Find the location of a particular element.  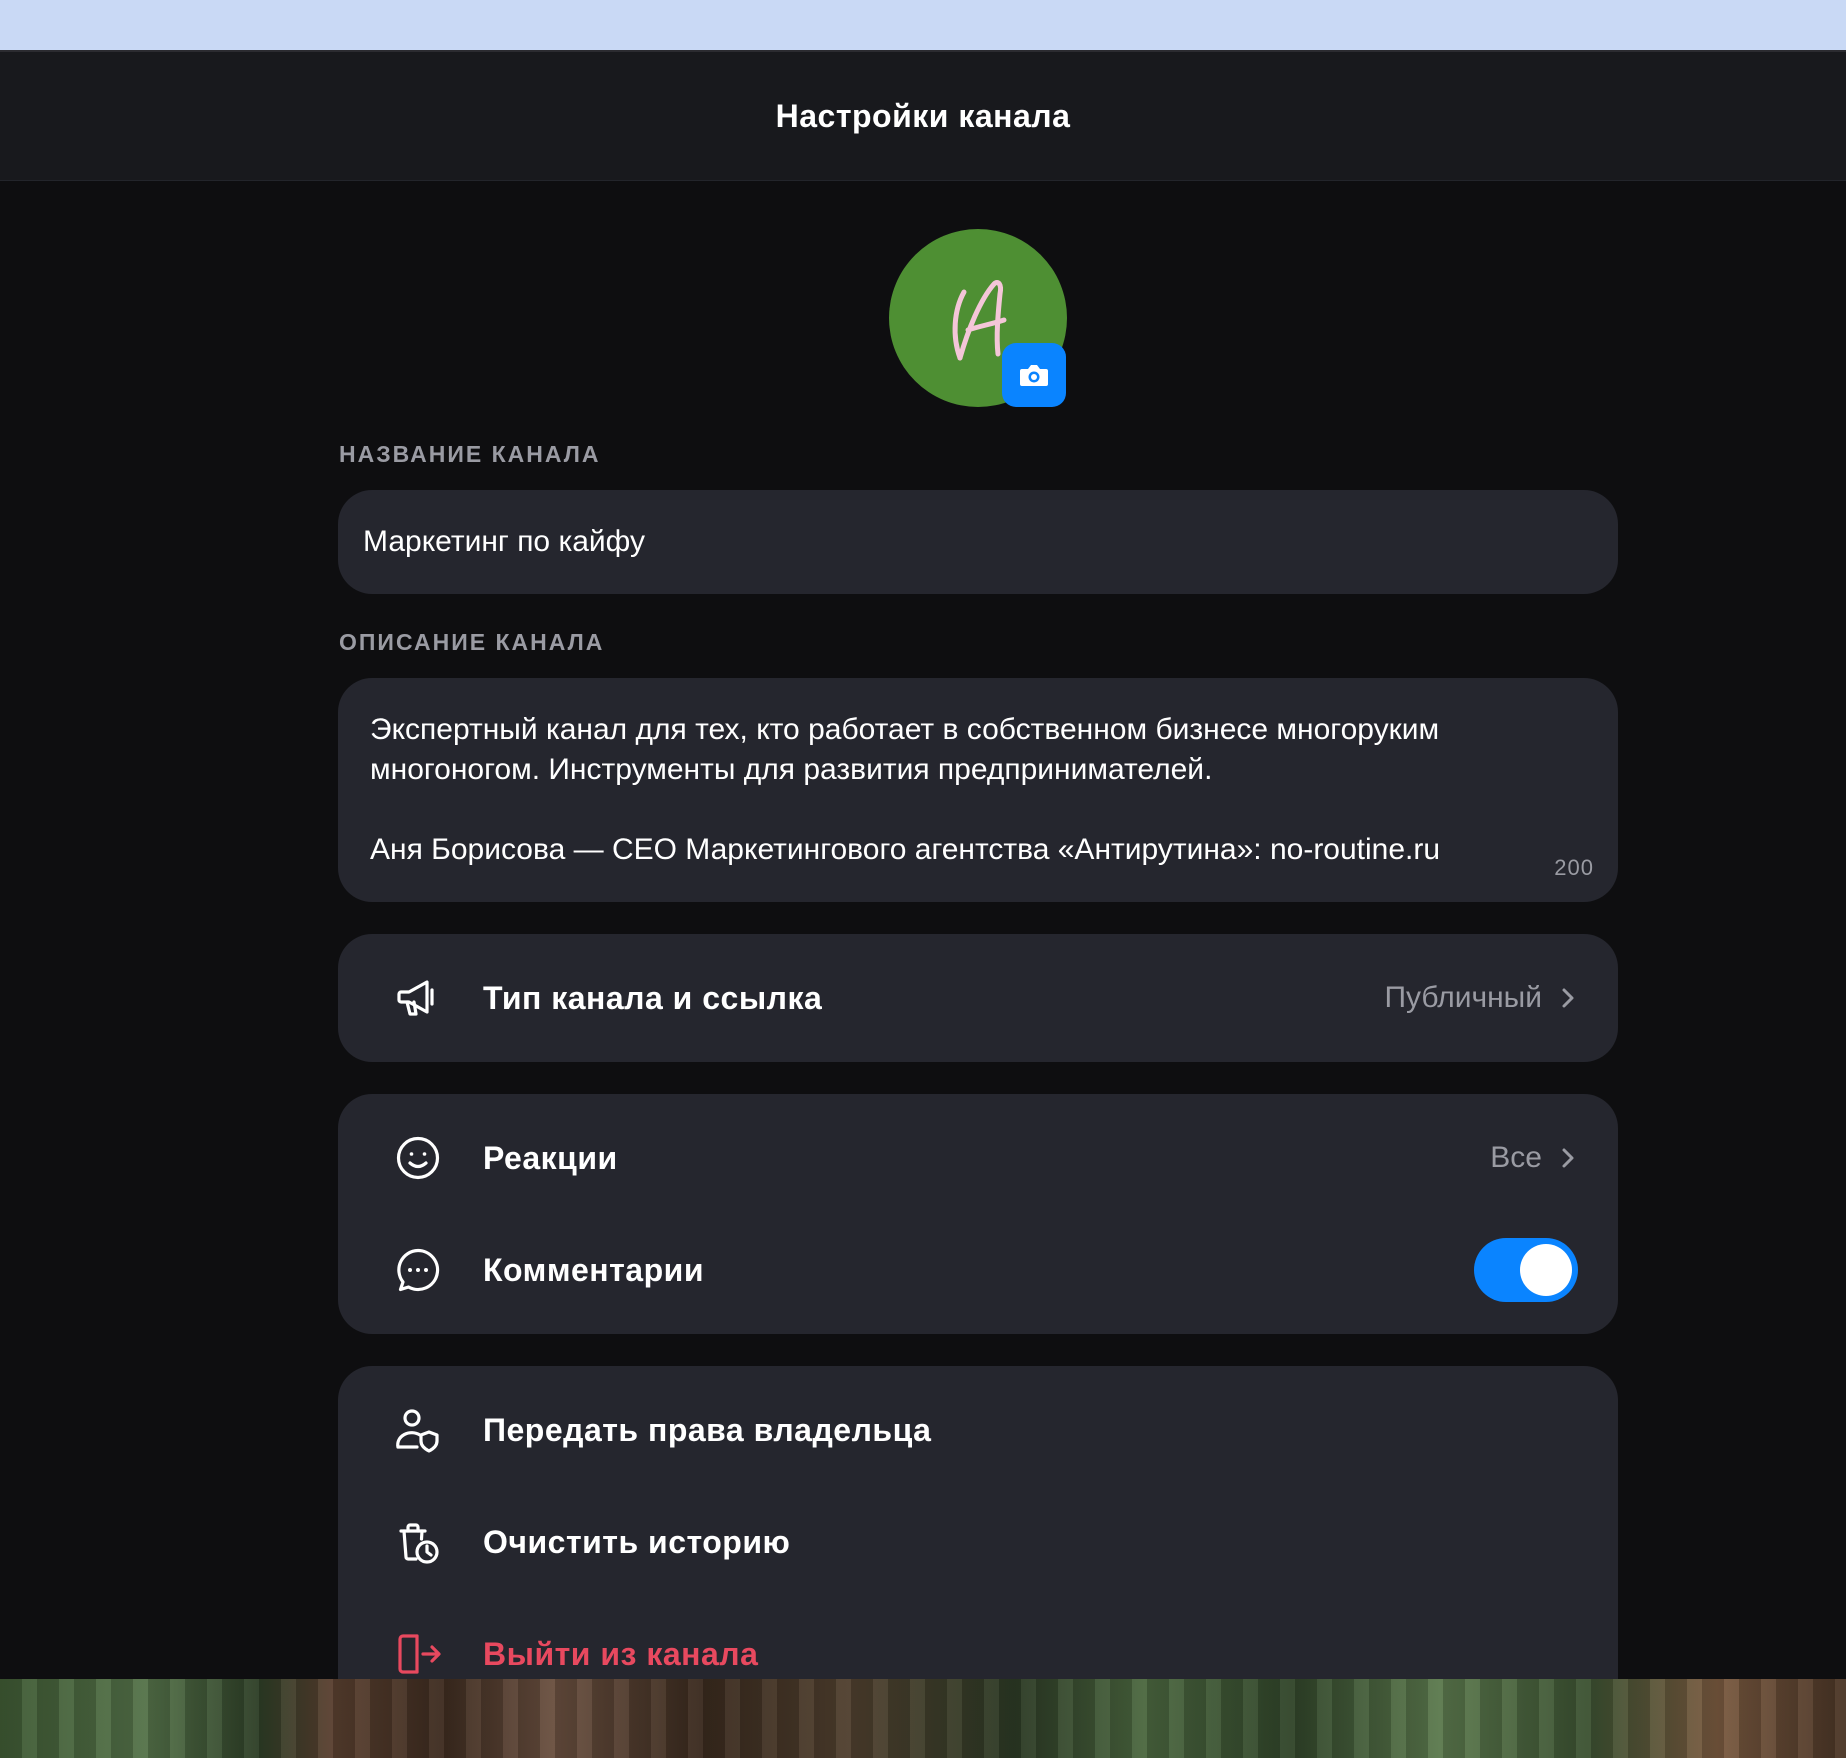

comments-toggle is located at coordinates (1526, 1270).